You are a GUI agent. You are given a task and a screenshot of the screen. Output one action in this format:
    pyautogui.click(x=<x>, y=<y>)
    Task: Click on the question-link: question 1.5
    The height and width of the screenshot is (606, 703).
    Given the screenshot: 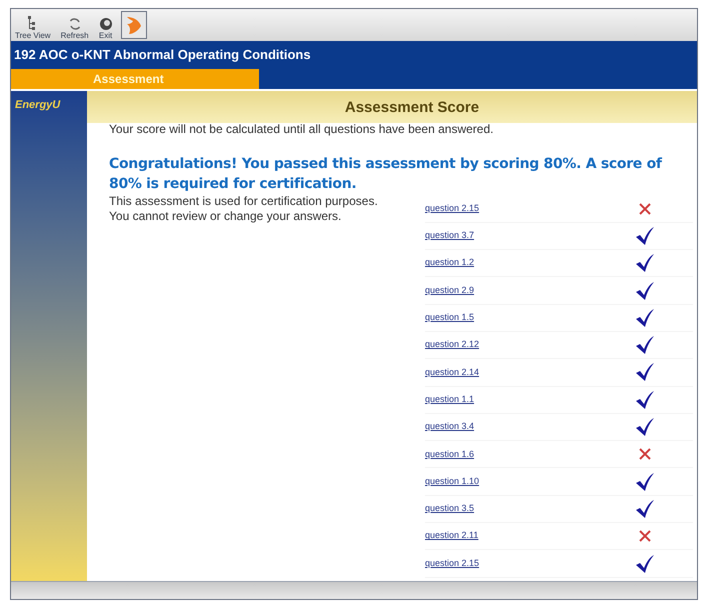 What is the action you would take?
    pyautogui.click(x=525, y=318)
    